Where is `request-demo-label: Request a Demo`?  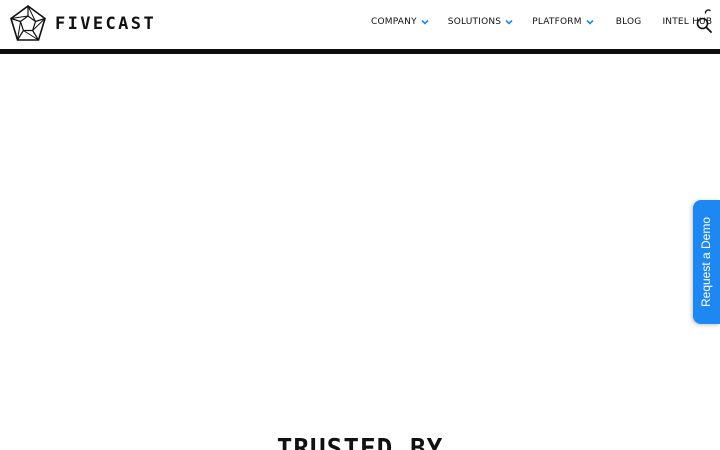 request-demo-label: Request a Demo is located at coordinates (706, 262).